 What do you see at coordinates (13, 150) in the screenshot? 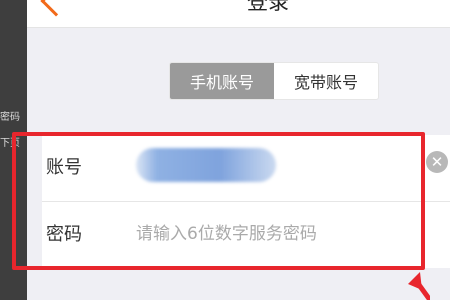
I see `background-window-edge: 密码 下页` at bounding box center [13, 150].